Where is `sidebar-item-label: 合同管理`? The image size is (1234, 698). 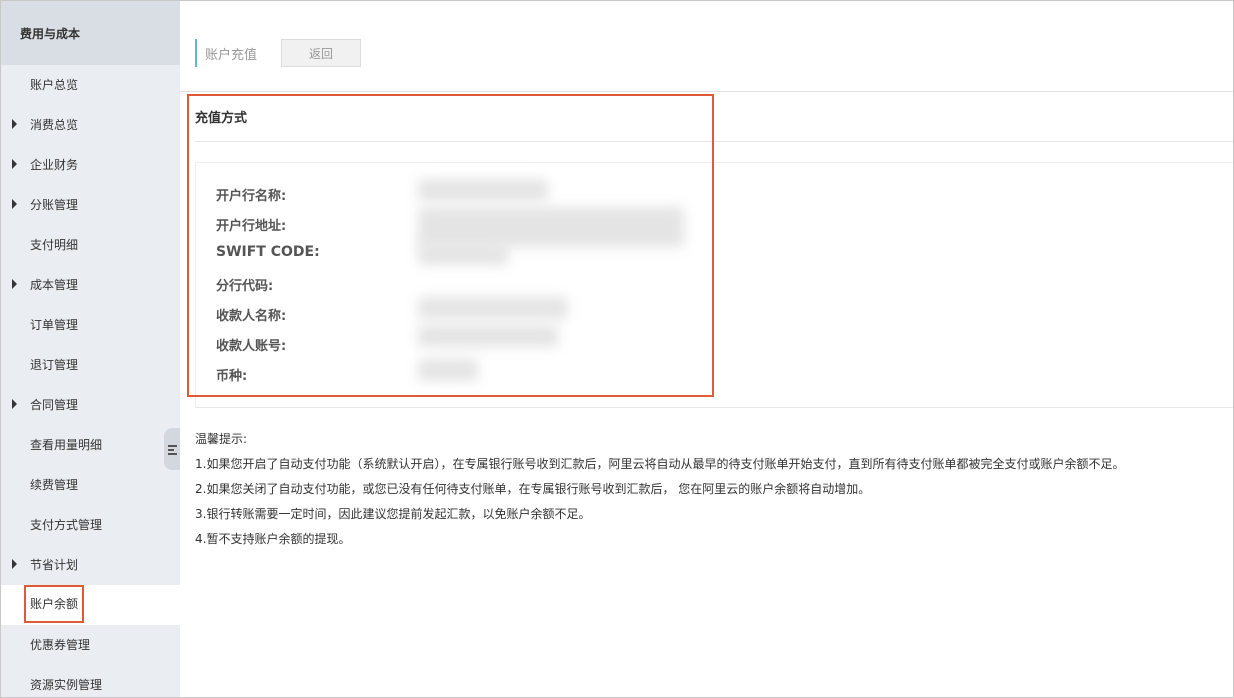
sidebar-item-label: 合同管理 is located at coordinates (54, 405).